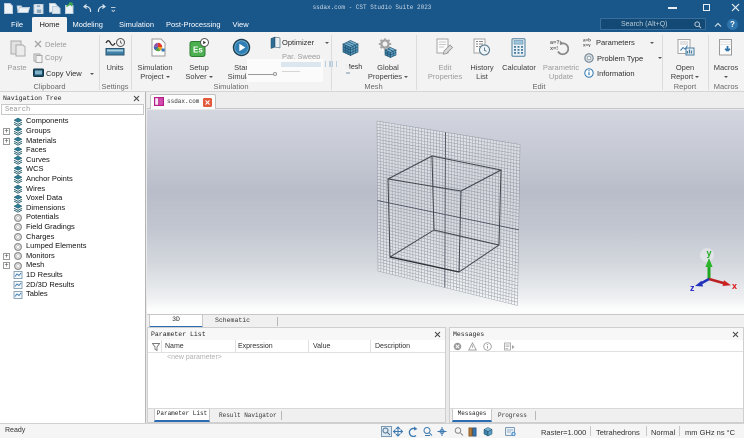  What do you see at coordinates (198, 49) in the screenshot?
I see `svg-text: Es` at bounding box center [198, 49].